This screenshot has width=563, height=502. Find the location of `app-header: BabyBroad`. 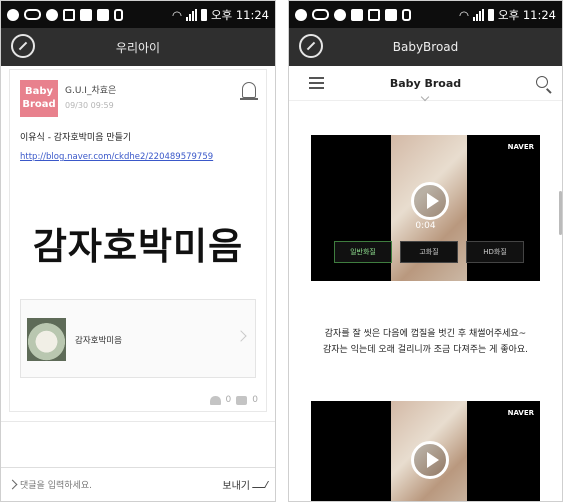

app-header: BabyBroad is located at coordinates (425, 47).